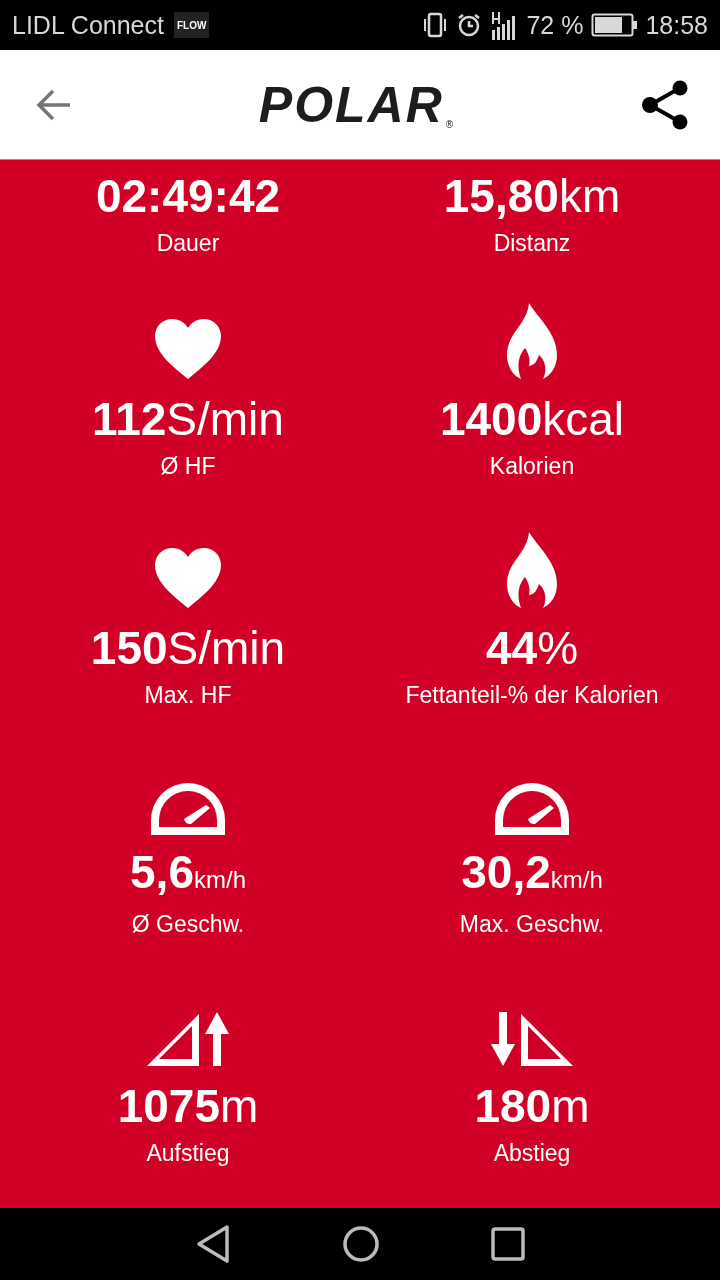  I want to click on stat-label: Abstieg, so click(532, 1153).